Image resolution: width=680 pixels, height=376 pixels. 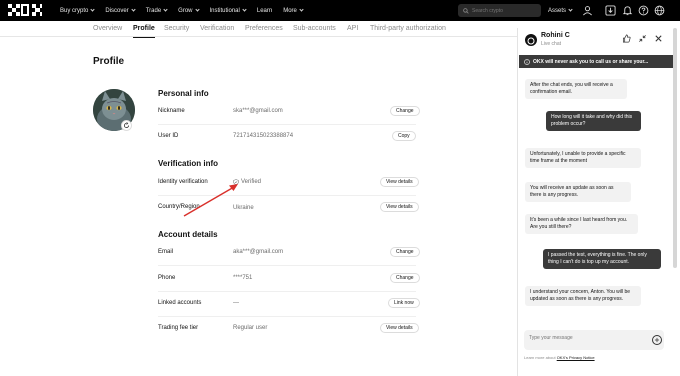 What do you see at coordinates (243, 278) in the screenshot?
I see `phone-value: ****751` at bounding box center [243, 278].